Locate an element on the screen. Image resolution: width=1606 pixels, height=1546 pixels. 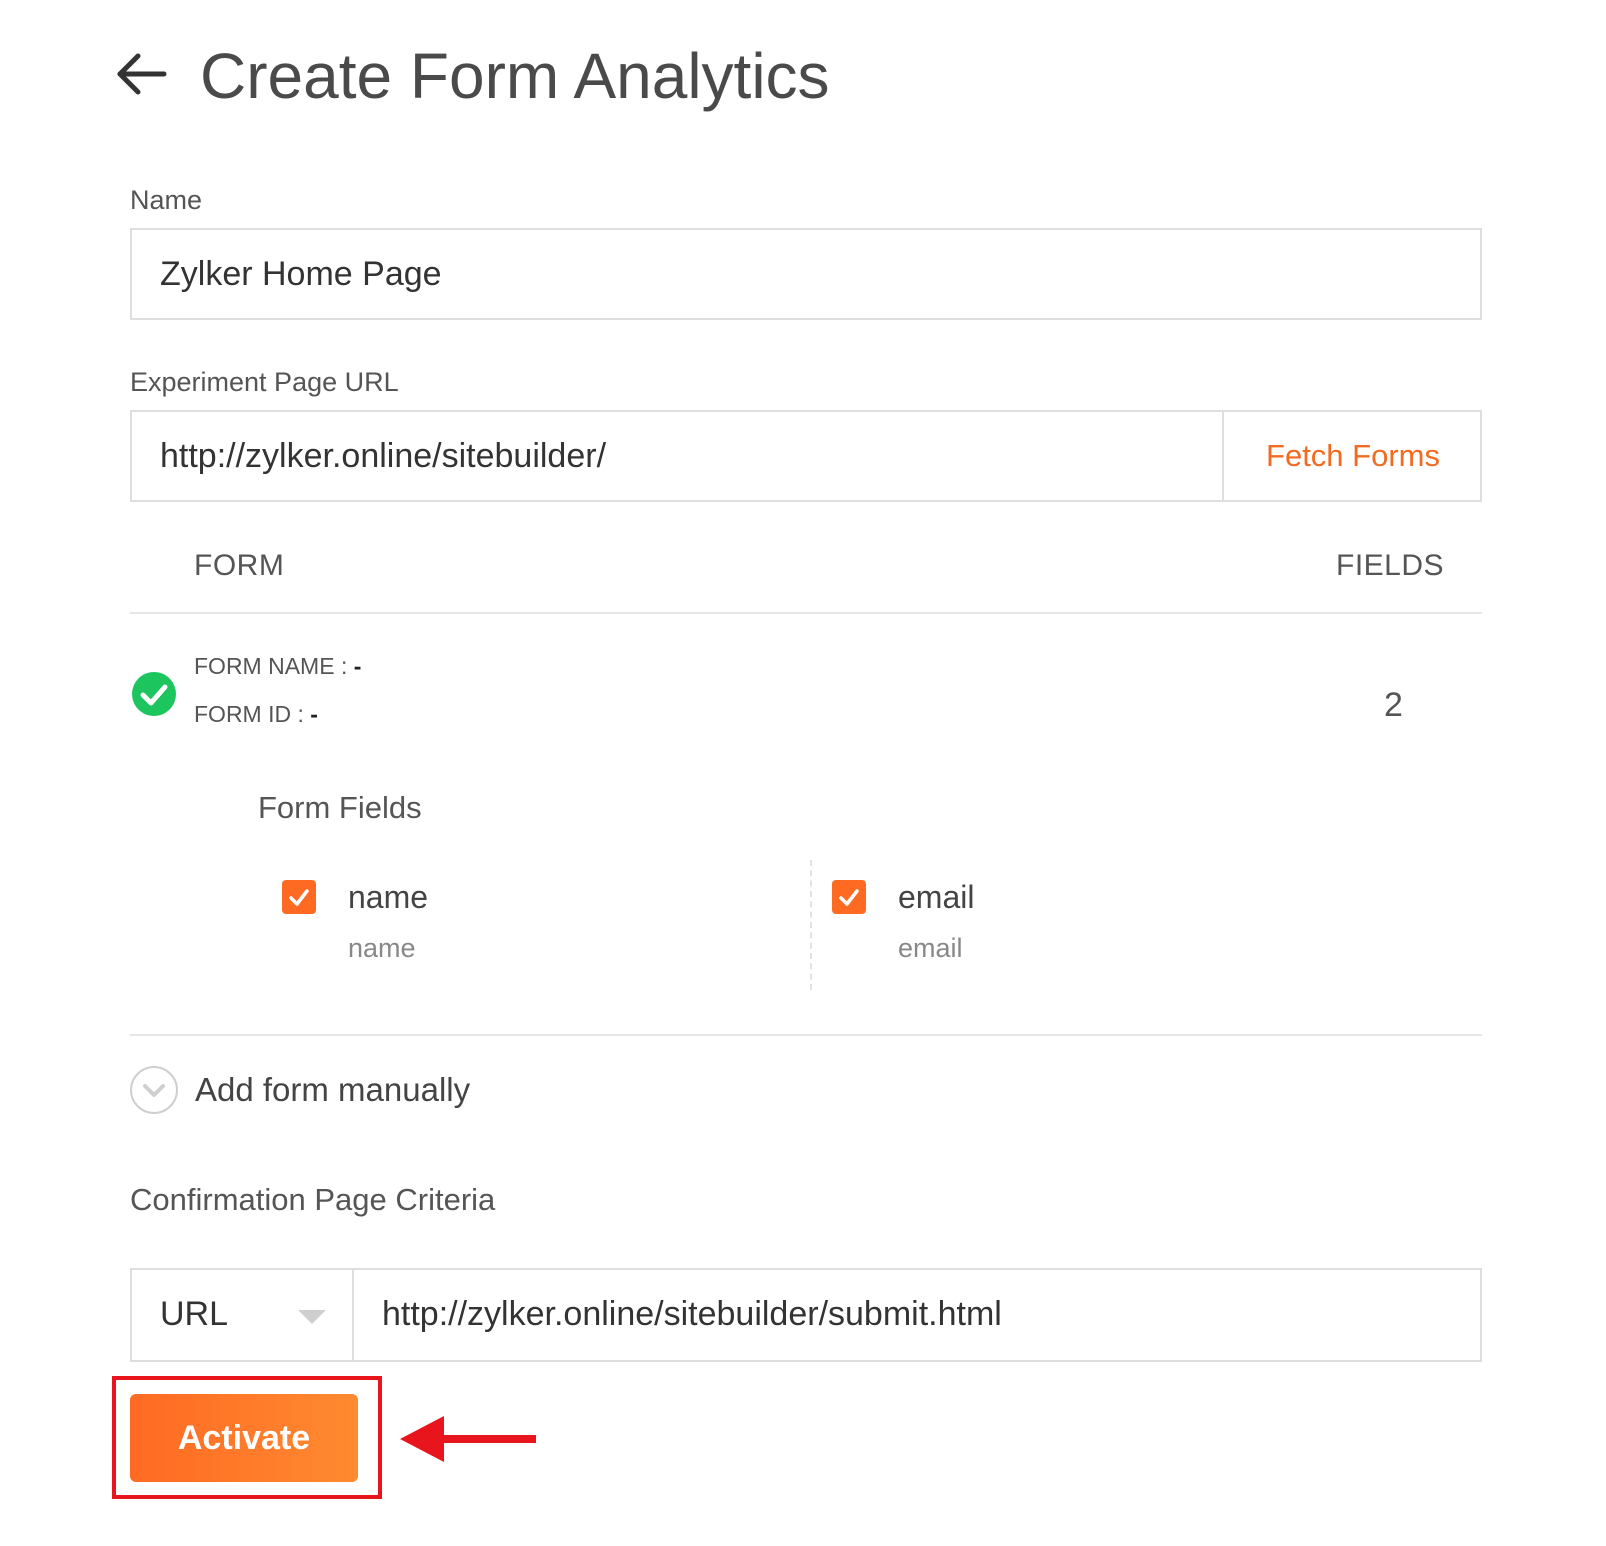
field-checkbox-name is located at coordinates (299, 897).